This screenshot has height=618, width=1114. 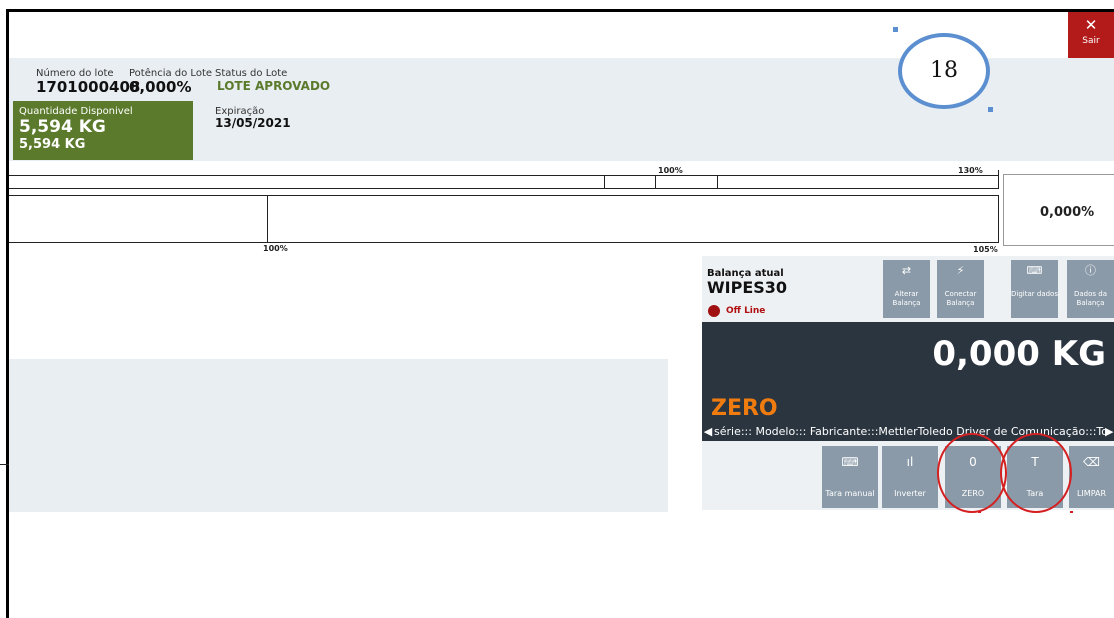 What do you see at coordinates (88, 87) in the screenshot?
I see `lot-number-value: 1701000408` at bounding box center [88, 87].